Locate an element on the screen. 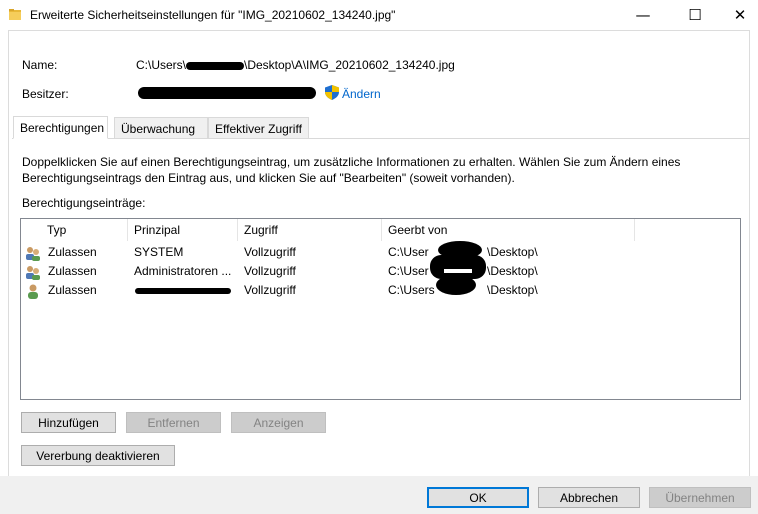  column-header-prinzipal: Prinzipal is located at coordinates (183, 230).